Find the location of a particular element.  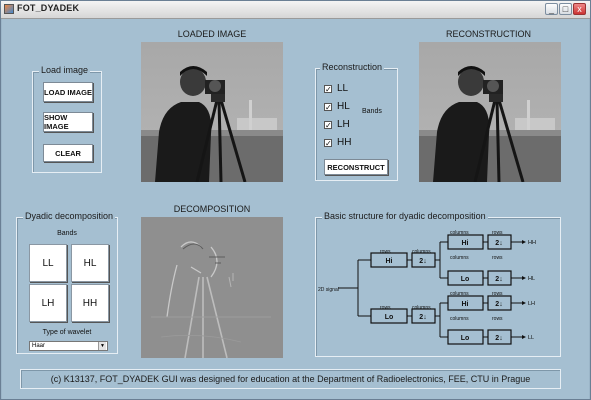

band-hh-checkbox: ✓ HH is located at coordinates (337, 142).